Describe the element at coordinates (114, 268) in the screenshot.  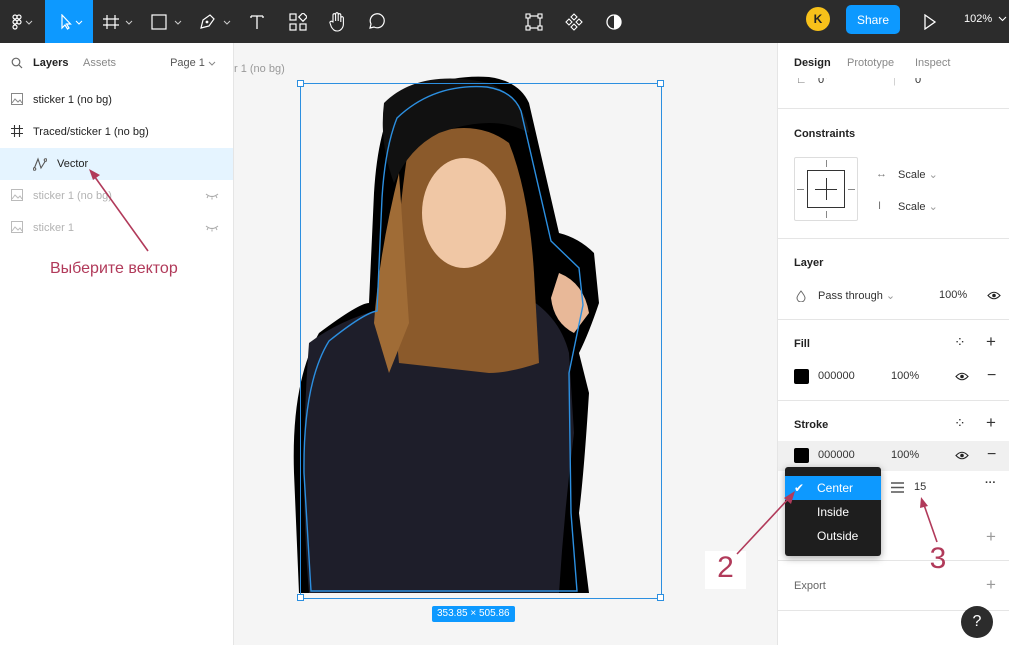
I see `annotation-select-vector: Выберите вектор` at that location.